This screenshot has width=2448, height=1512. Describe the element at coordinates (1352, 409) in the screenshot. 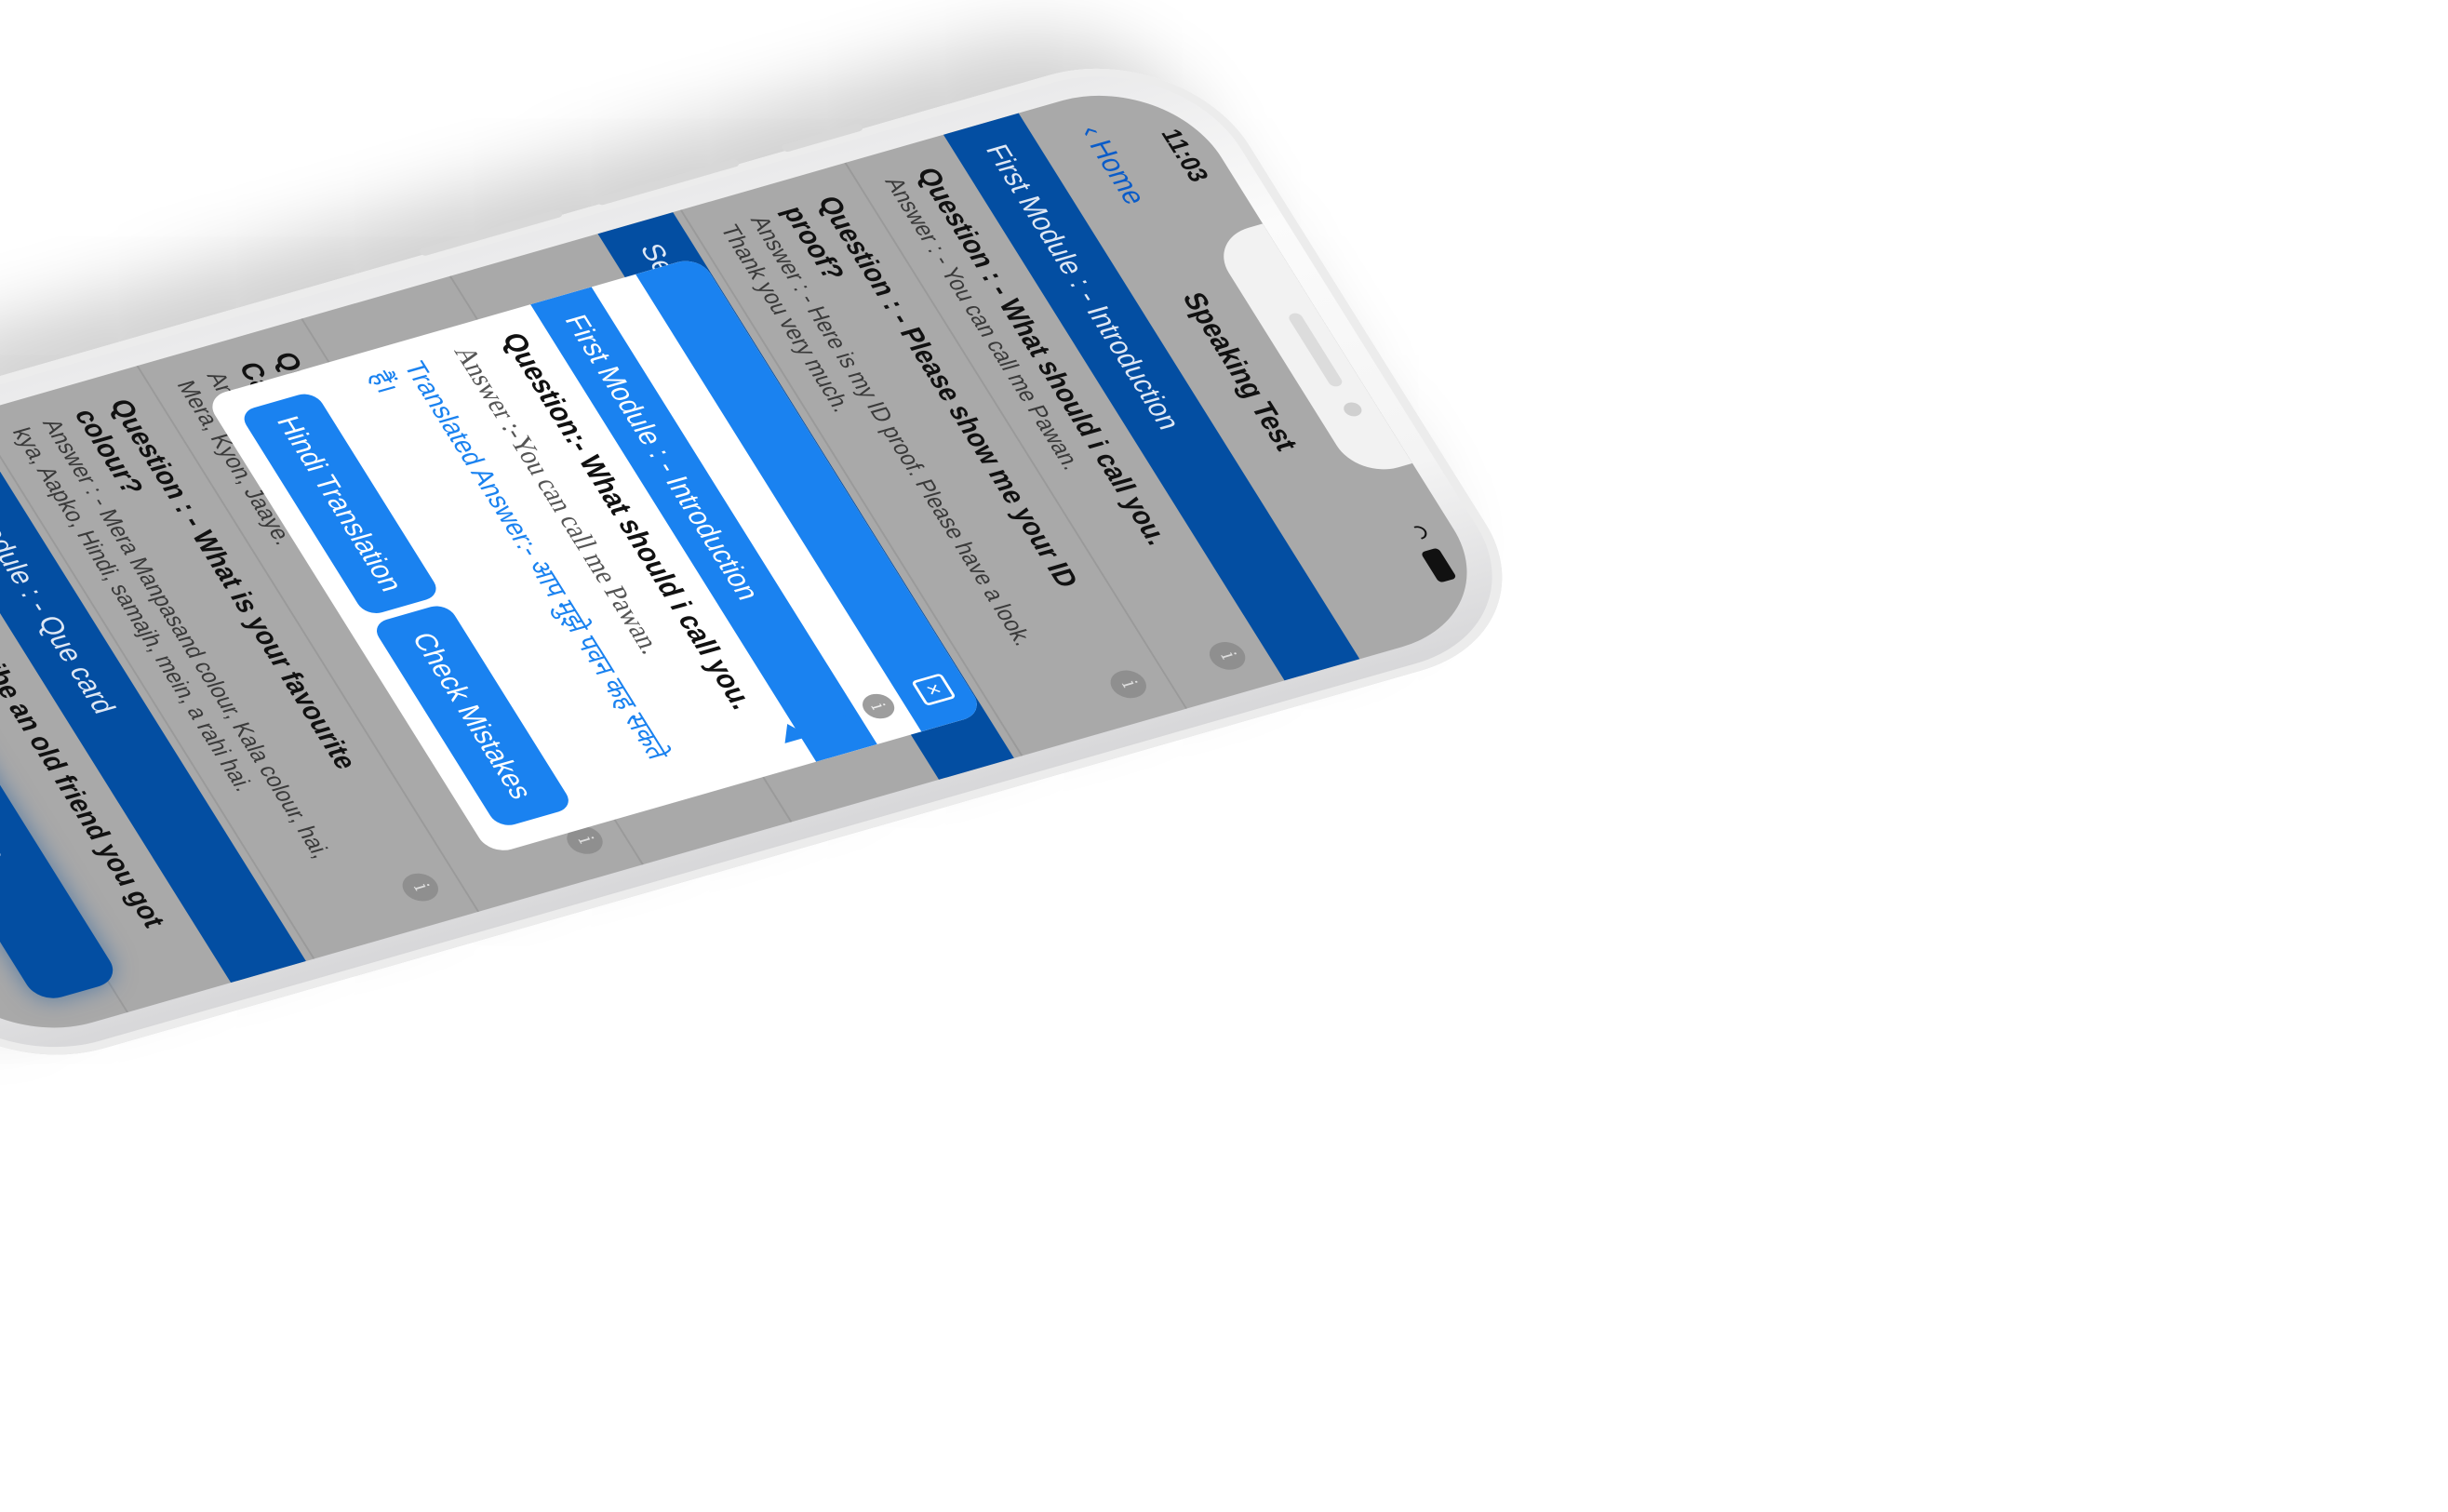

I see `front-camera` at that location.